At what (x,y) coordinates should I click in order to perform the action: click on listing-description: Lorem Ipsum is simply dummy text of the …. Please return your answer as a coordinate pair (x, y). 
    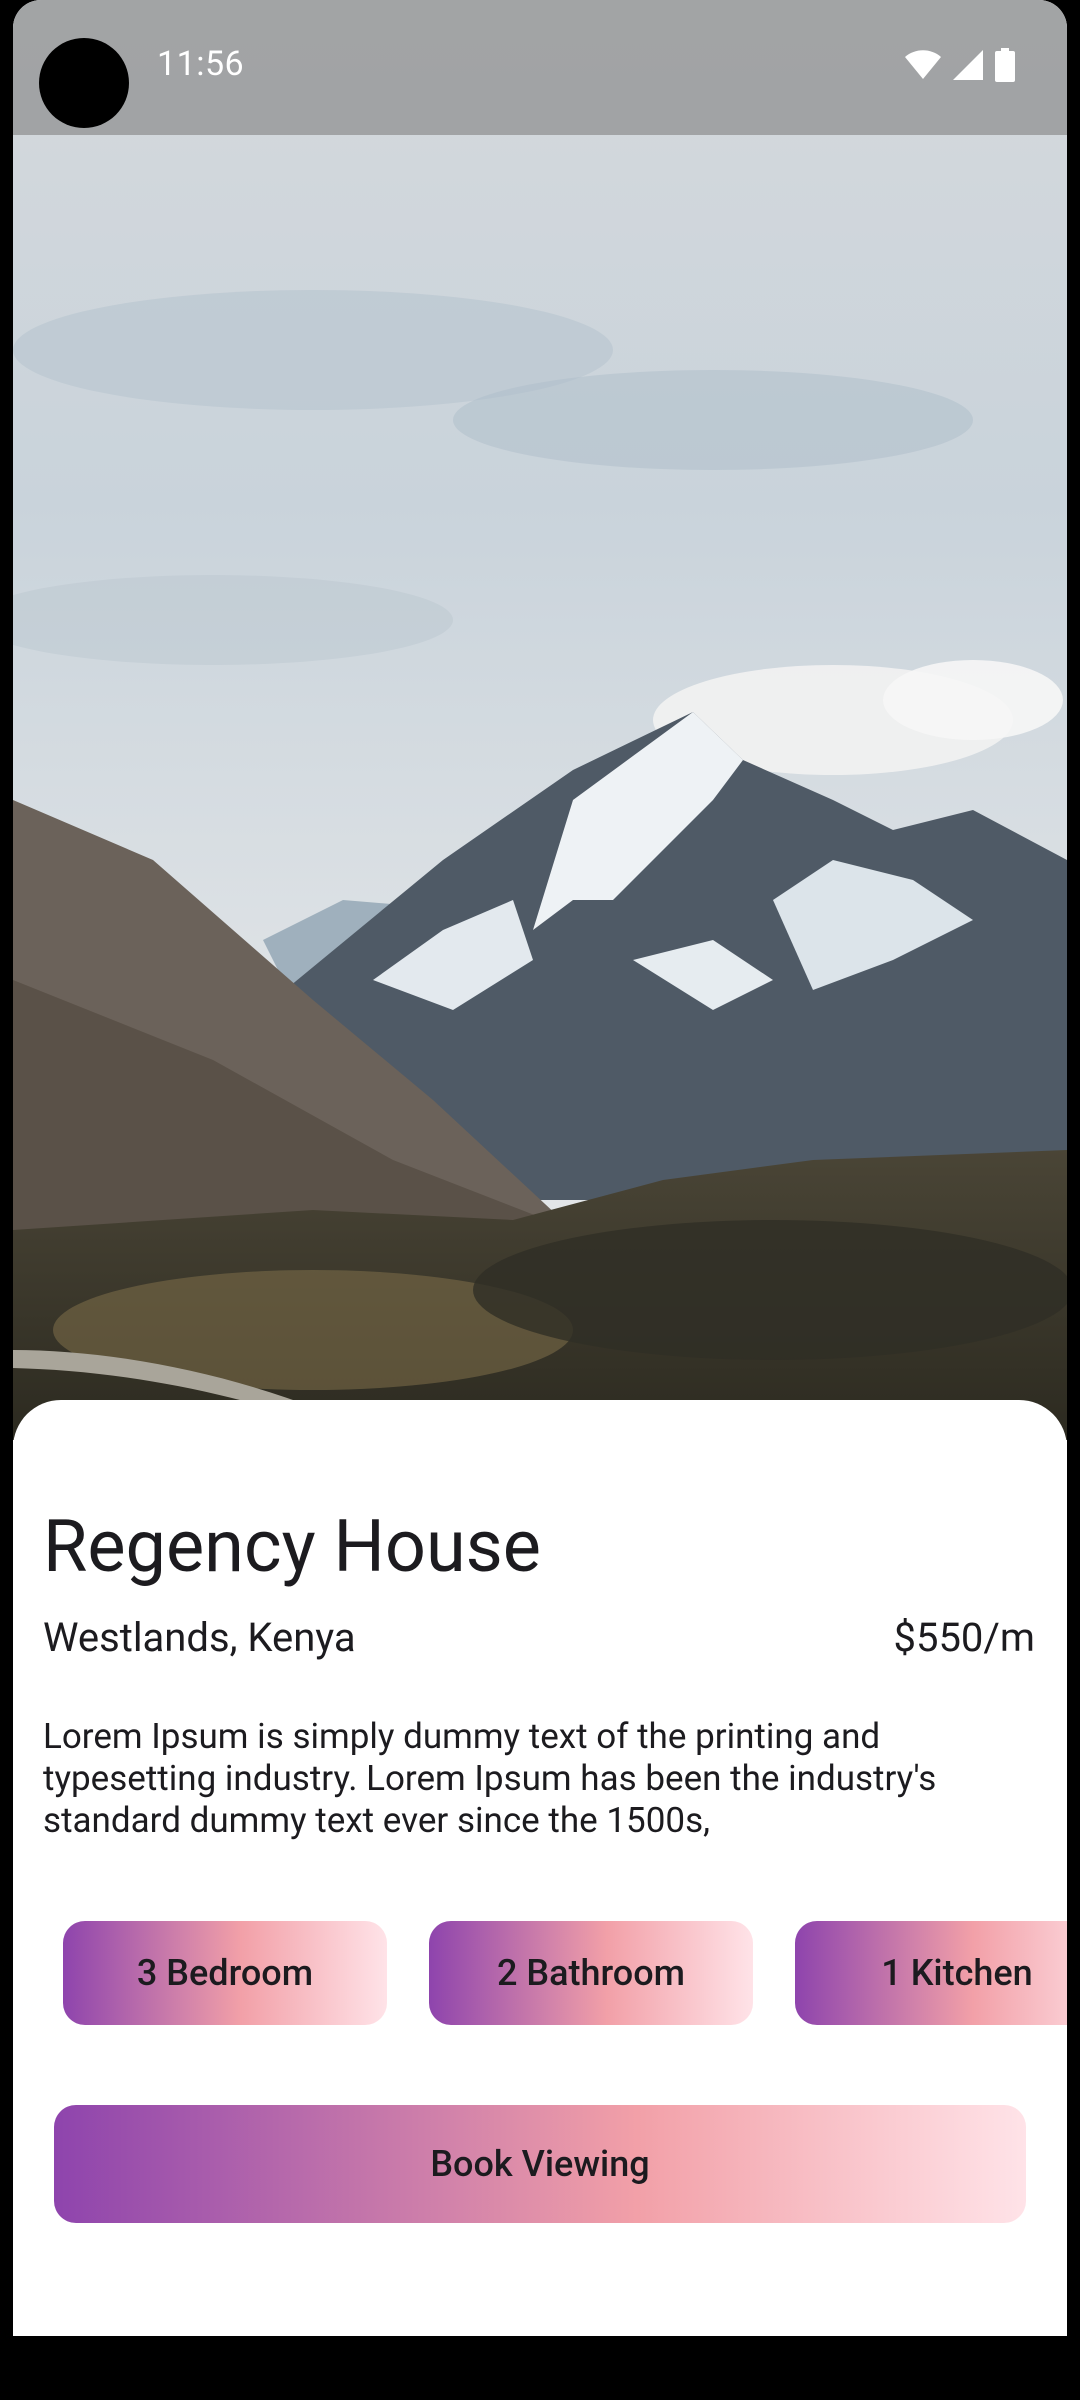
    Looking at the image, I should click on (490, 1778).